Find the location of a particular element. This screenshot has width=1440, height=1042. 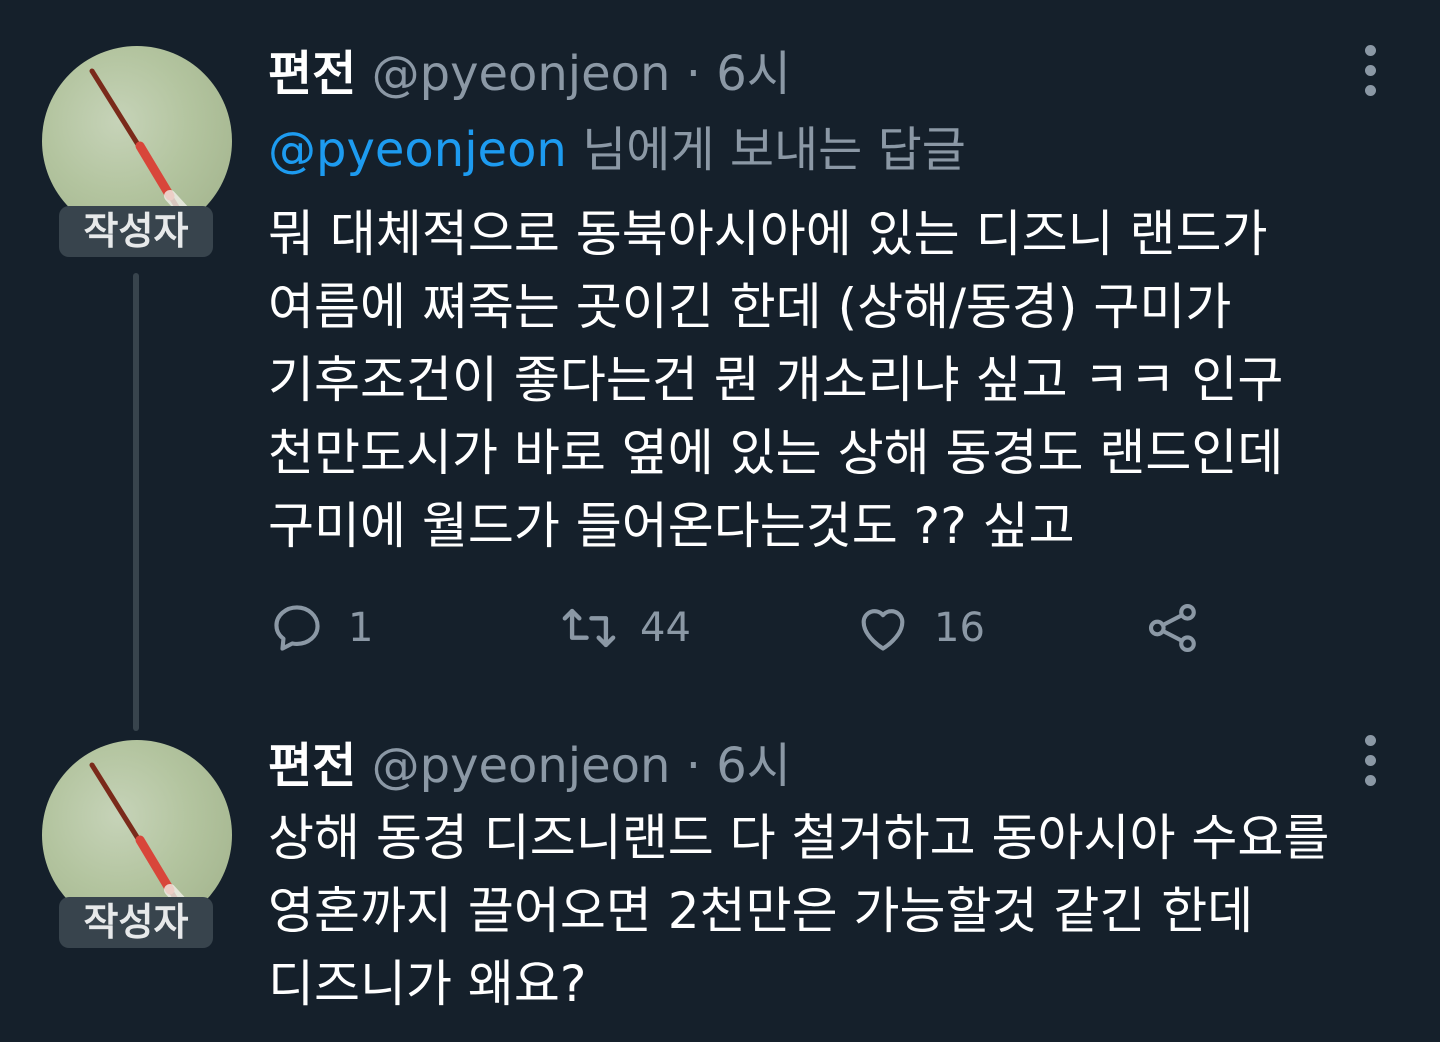

retweet-count: 44 is located at coordinates (665, 628).